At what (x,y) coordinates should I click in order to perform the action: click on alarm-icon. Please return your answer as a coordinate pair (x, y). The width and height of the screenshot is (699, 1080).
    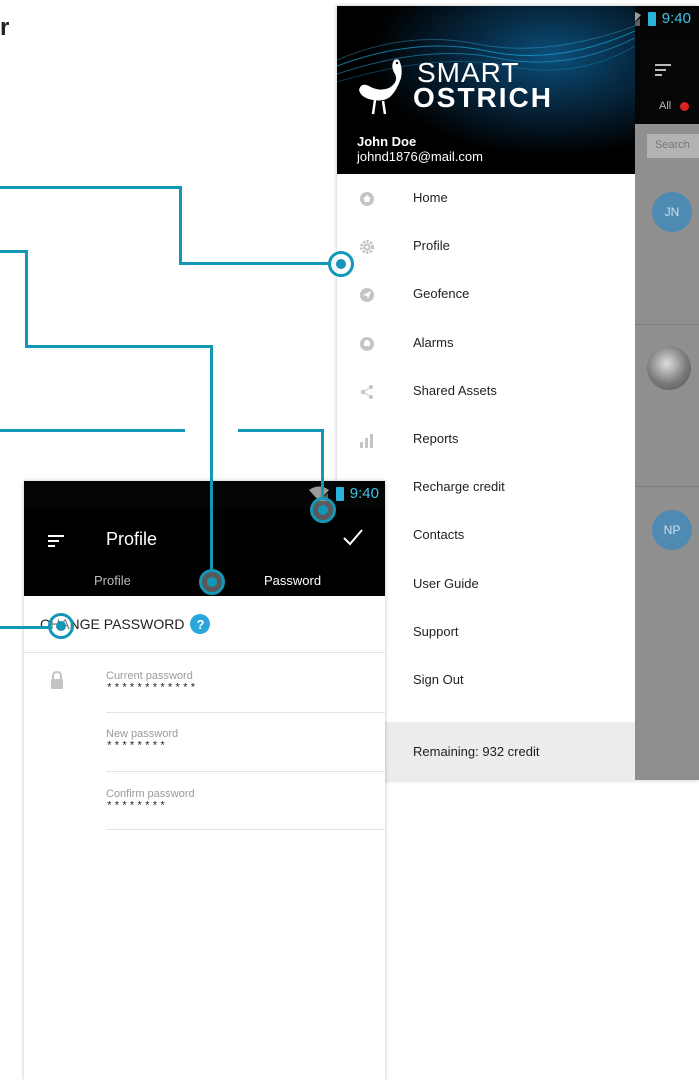
    Looking at the image, I should click on (367, 343).